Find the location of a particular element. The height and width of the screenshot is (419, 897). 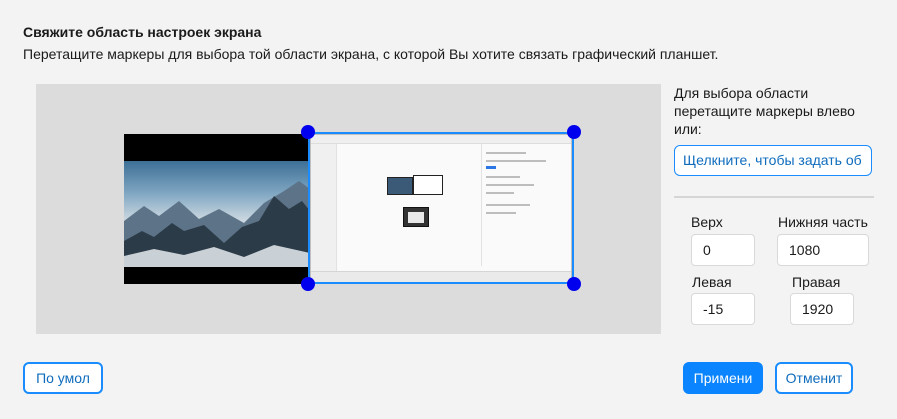

left-label: Левая is located at coordinates (712, 282).